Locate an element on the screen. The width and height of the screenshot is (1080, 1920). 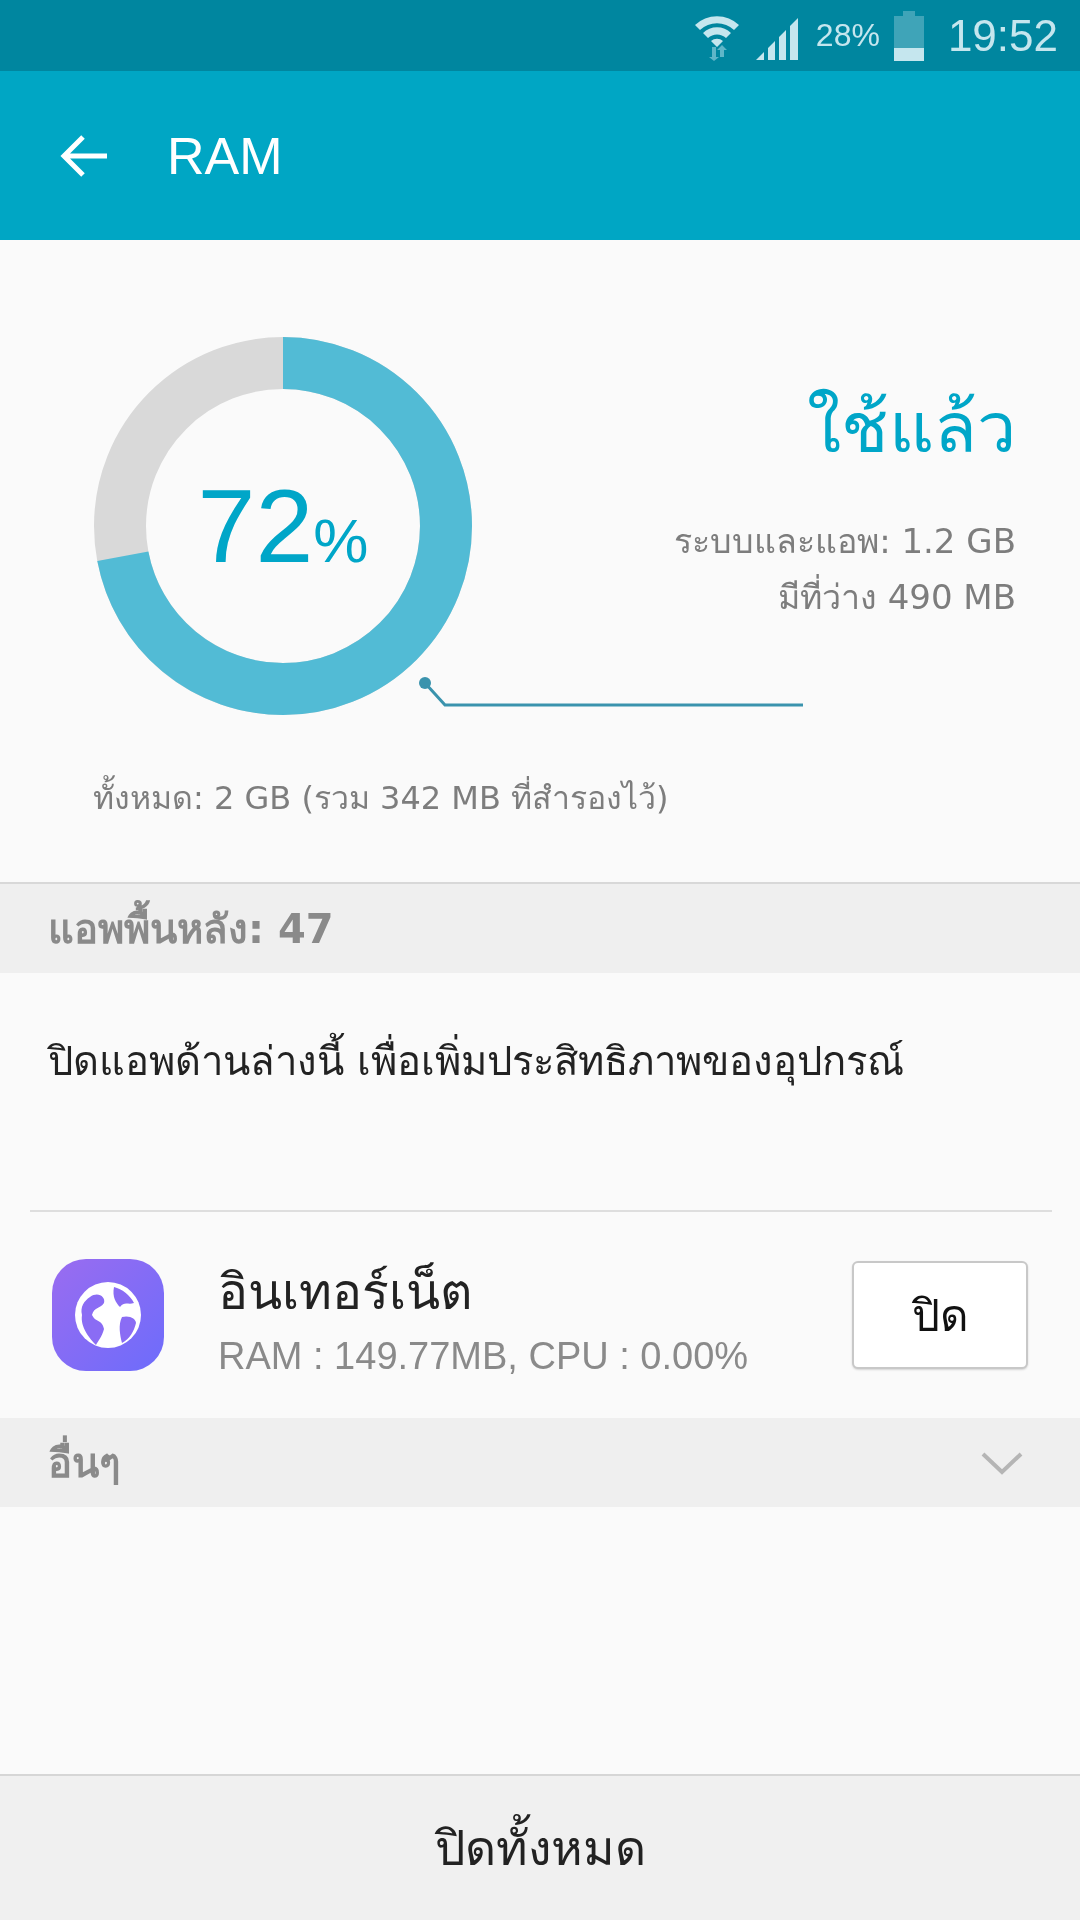
close-all-button: ปิดทั้งหมด is located at coordinates (540, 1848).